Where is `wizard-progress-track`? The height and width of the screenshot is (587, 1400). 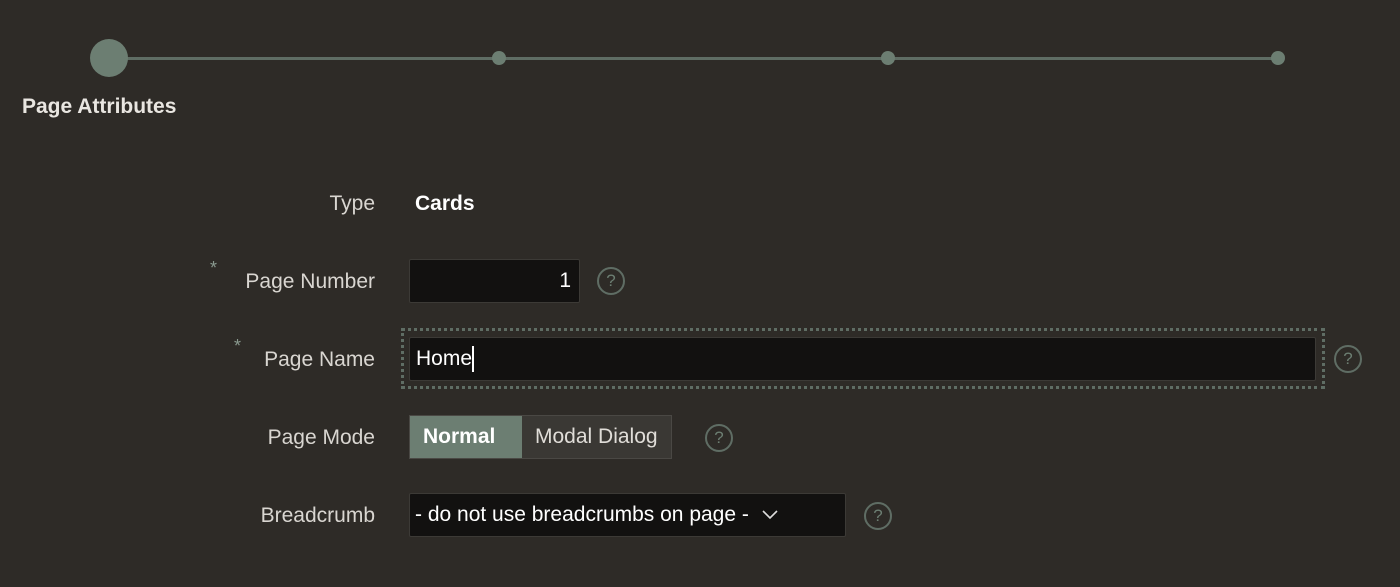 wizard-progress-track is located at coordinates (694, 58).